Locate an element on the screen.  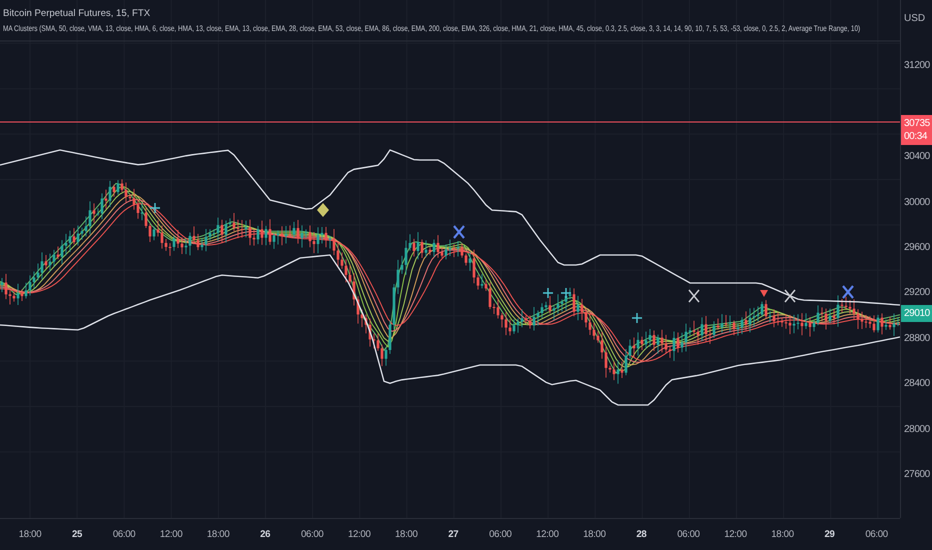
price-label: 30000 is located at coordinates (917, 202).